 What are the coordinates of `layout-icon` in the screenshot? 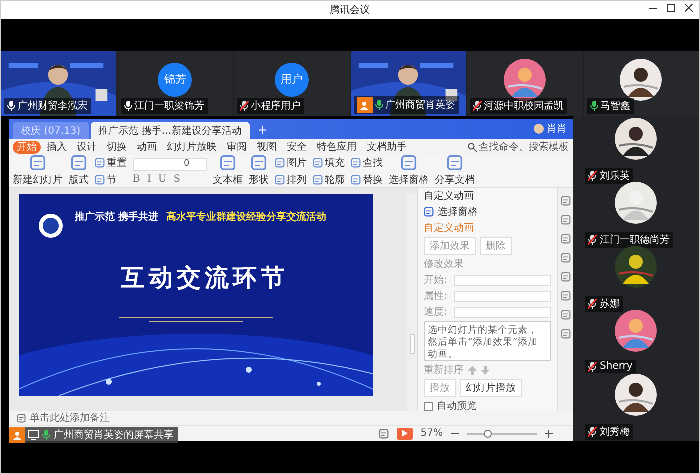 It's located at (383, 433).